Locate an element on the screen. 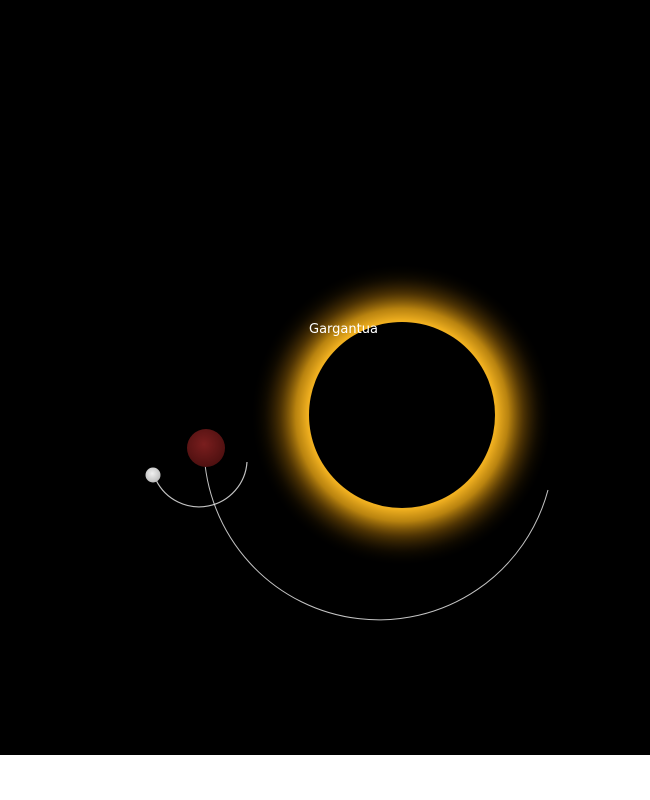 The width and height of the screenshot is (650, 800). moon is located at coordinates (153, 475).